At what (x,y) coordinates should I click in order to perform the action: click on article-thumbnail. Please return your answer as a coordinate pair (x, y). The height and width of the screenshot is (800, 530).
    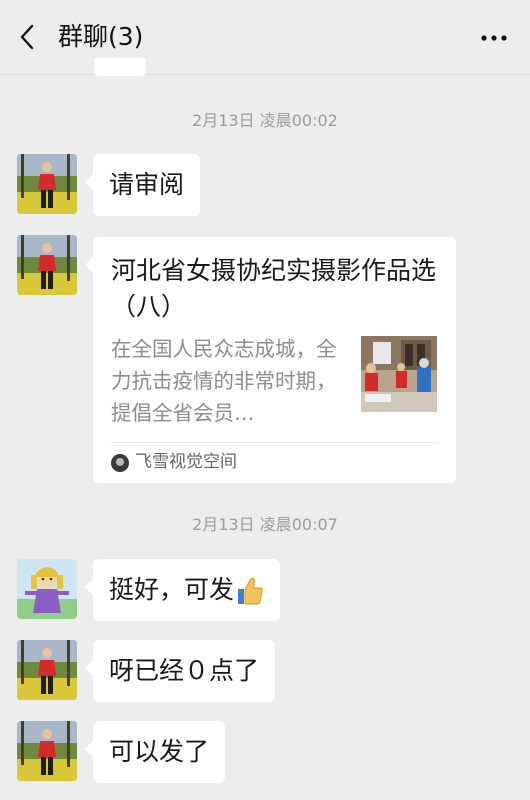
    Looking at the image, I should click on (399, 374).